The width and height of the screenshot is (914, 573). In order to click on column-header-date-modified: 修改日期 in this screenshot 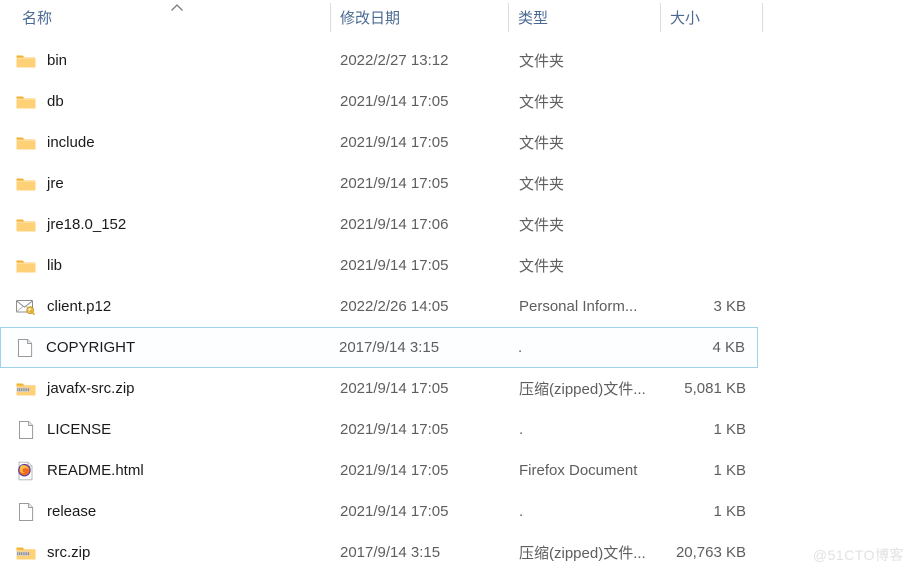, I will do `click(370, 17)`.